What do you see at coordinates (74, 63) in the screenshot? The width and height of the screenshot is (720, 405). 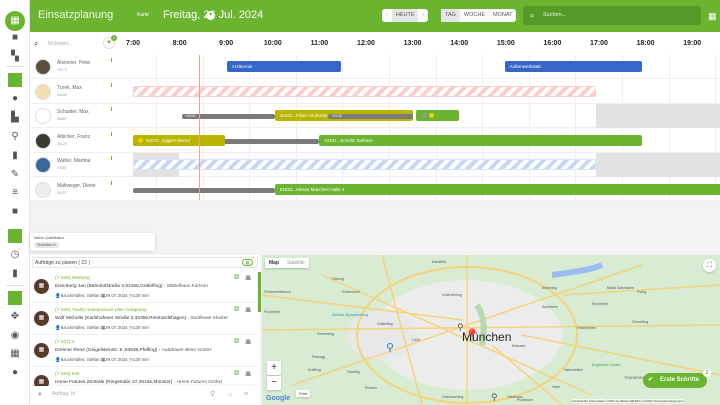 I see `technician-name: Alsmeier, Peter` at bounding box center [74, 63].